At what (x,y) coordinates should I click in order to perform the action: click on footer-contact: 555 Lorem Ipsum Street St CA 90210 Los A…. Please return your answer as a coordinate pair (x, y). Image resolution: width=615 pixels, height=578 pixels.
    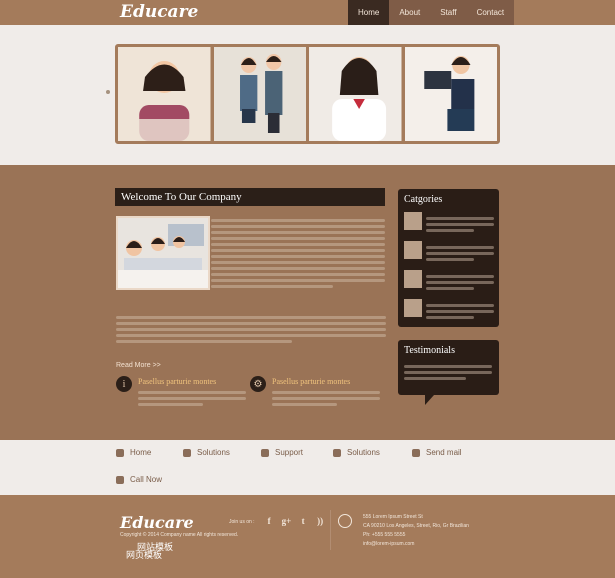
    Looking at the image, I should click on (416, 530).